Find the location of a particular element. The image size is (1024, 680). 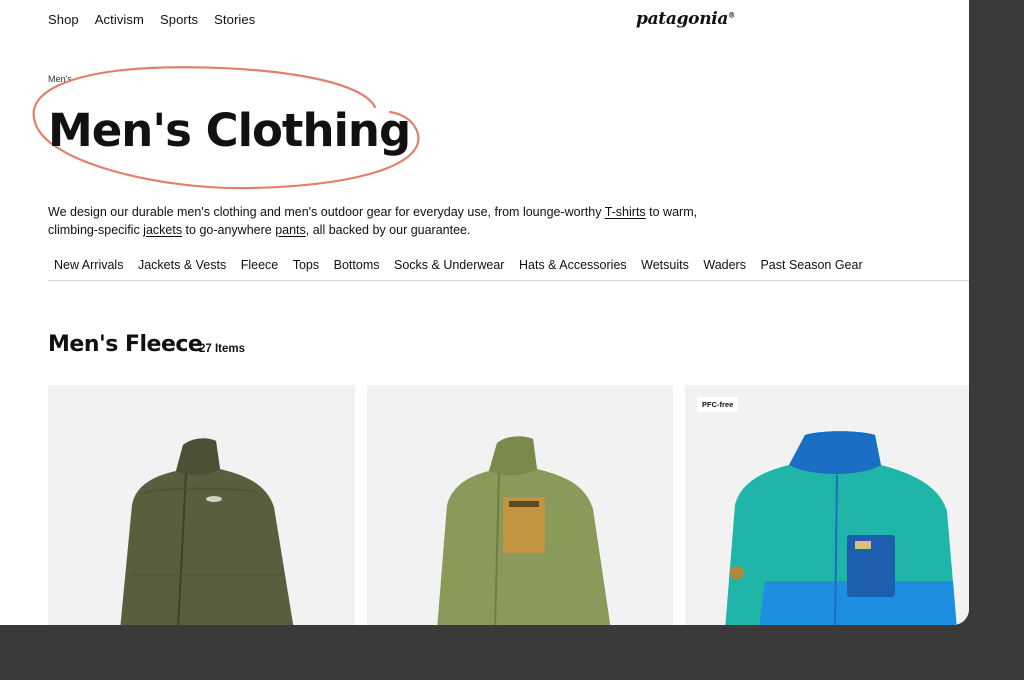

product-image-fleece-green-dark is located at coordinates (201, 505).